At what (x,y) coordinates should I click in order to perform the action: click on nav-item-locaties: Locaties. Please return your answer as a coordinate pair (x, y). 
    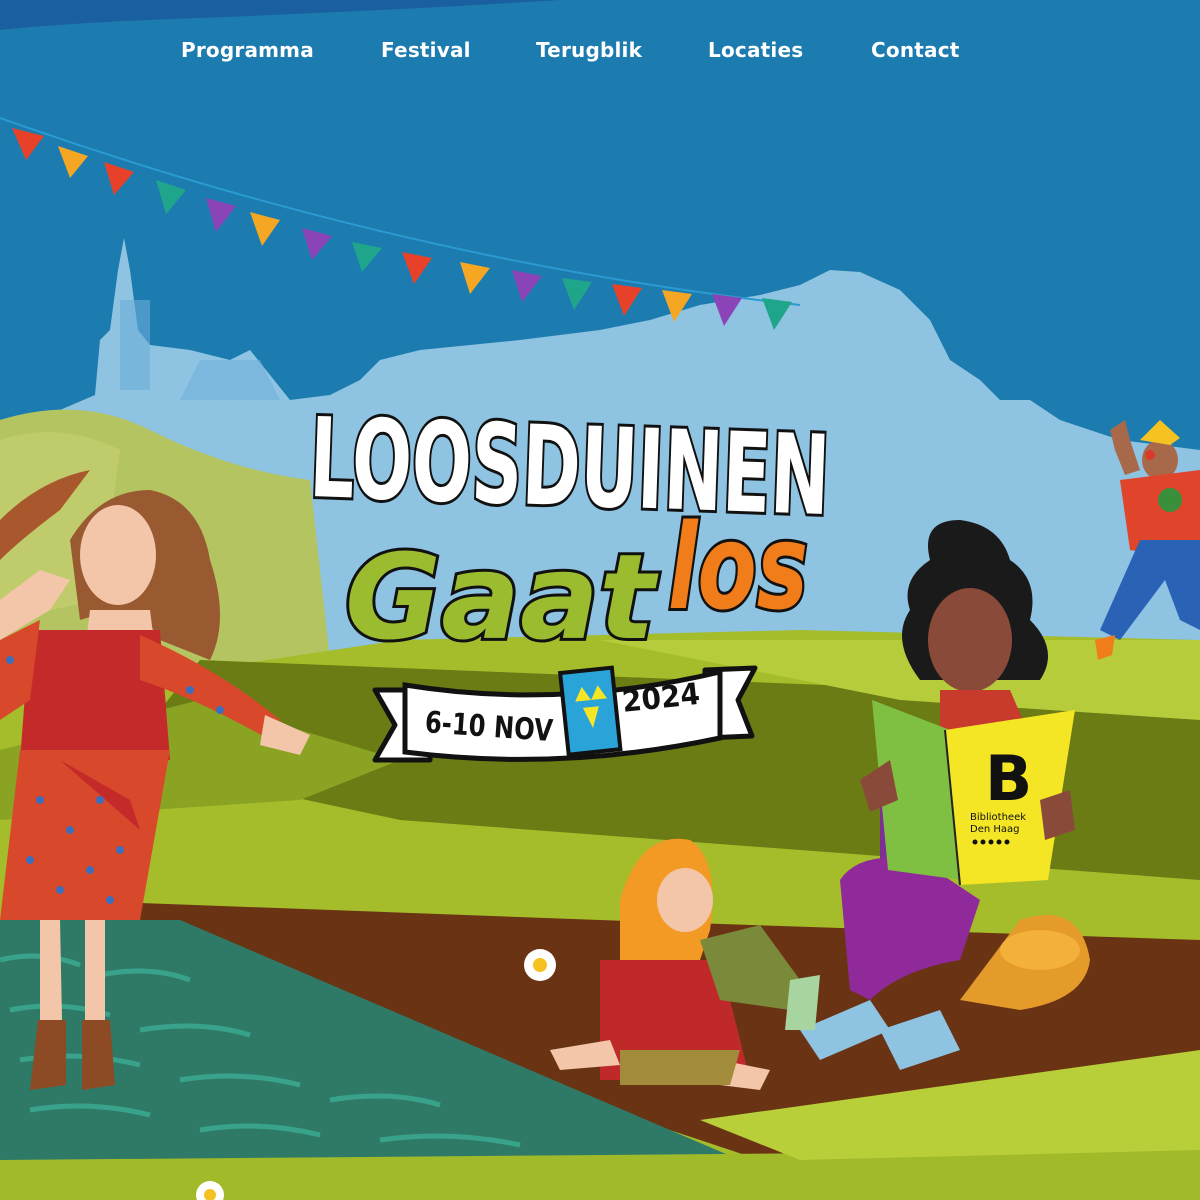
    Looking at the image, I should click on (755, 50).